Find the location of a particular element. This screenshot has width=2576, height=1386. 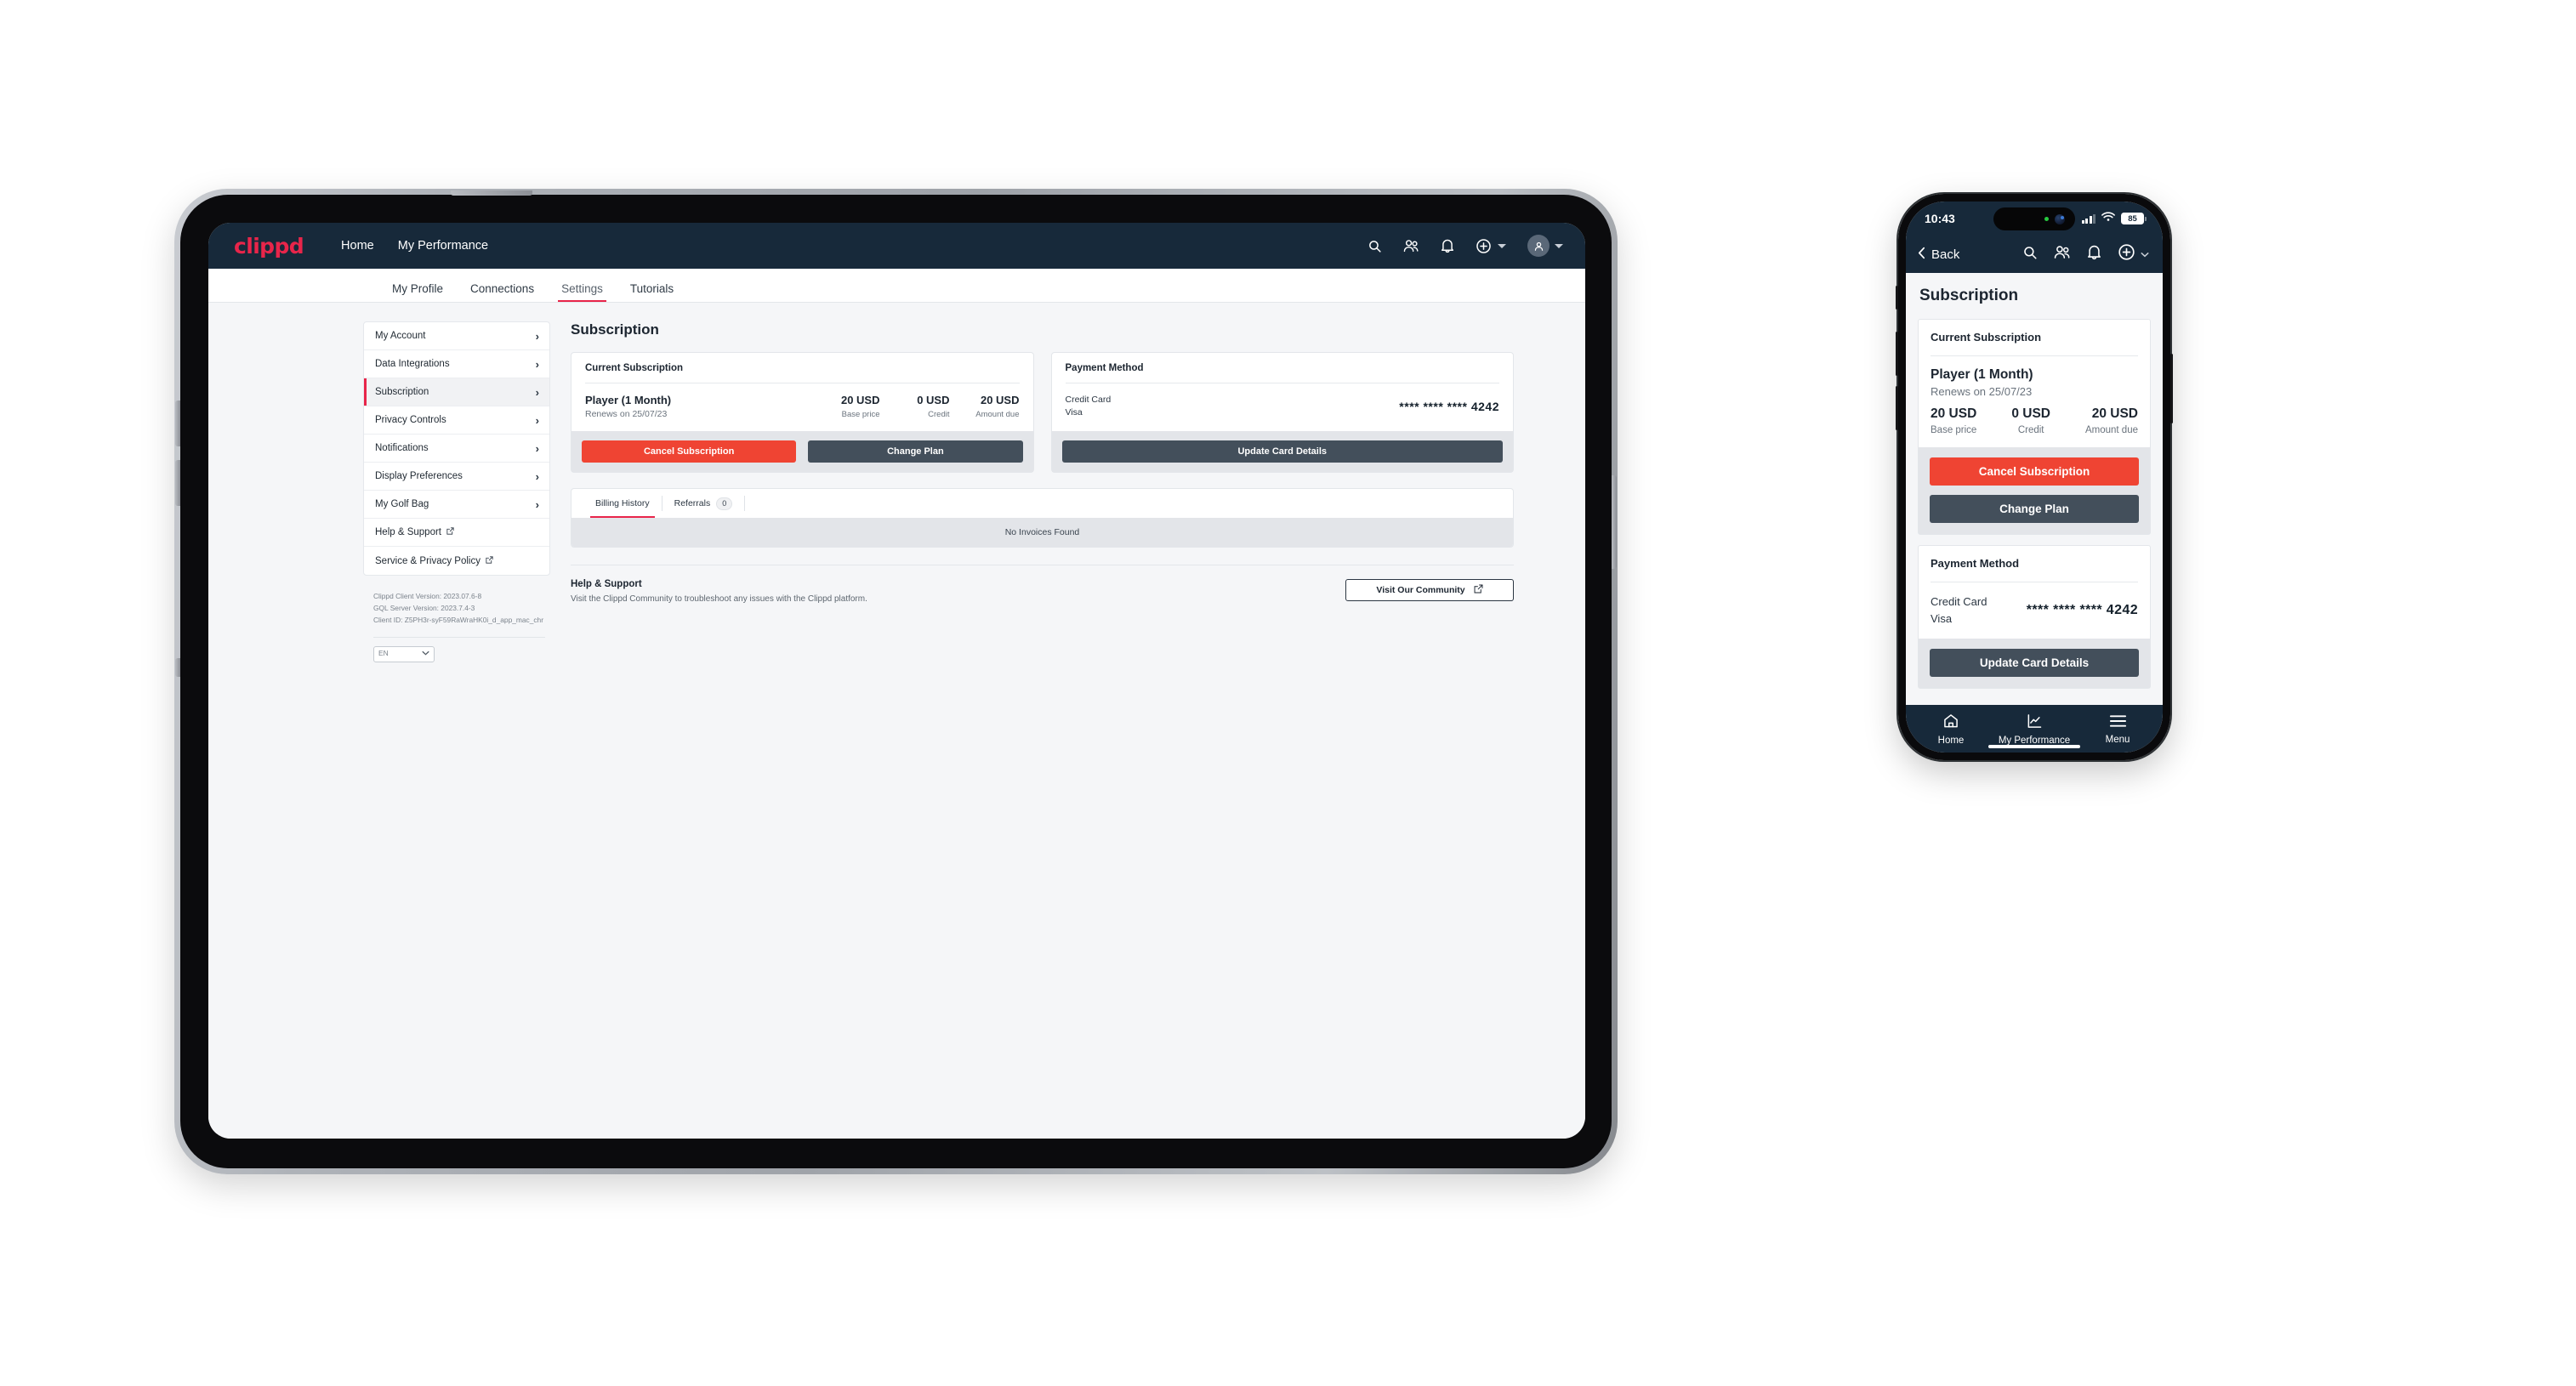

card-type-block: Credit Card Visa is located at coordinates (1089, 406).